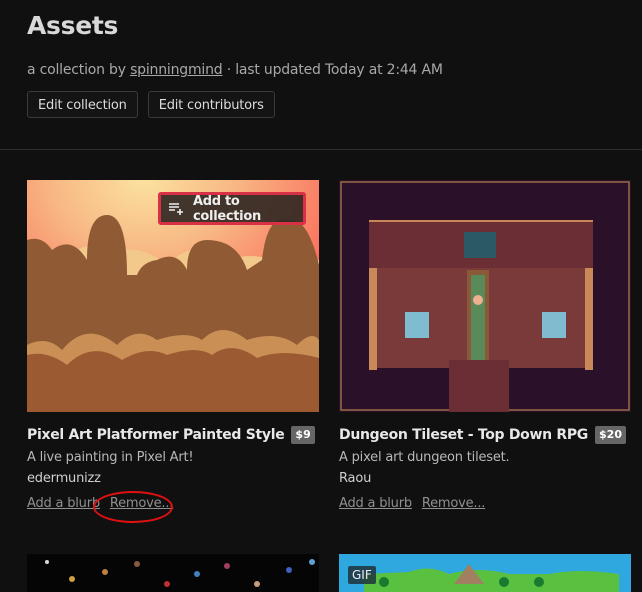 This screenshot has height=592, width=642. What do you see at coordinates (64, 478) in the screenshot?
I see `game-author-link: edermunizz` at bounding box center [64, 478].